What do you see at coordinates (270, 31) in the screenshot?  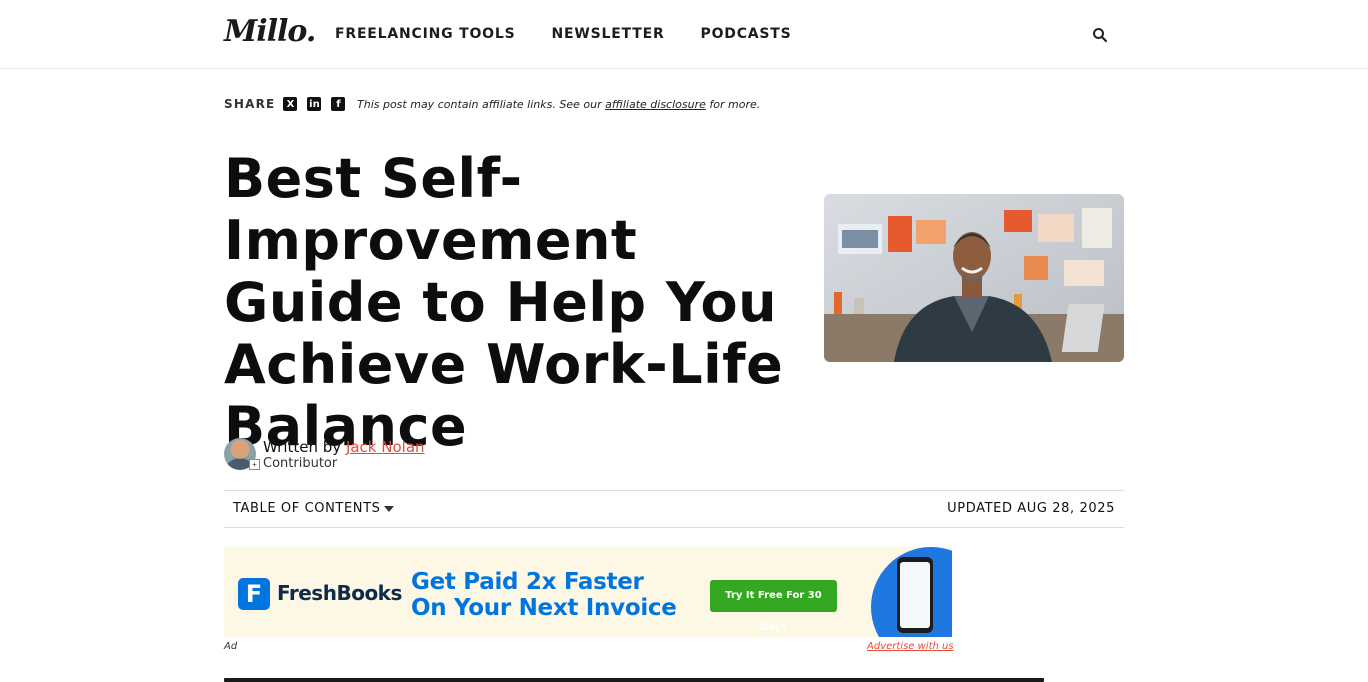 I see `site-logo: Millo.` at bounding box center [270, 31].